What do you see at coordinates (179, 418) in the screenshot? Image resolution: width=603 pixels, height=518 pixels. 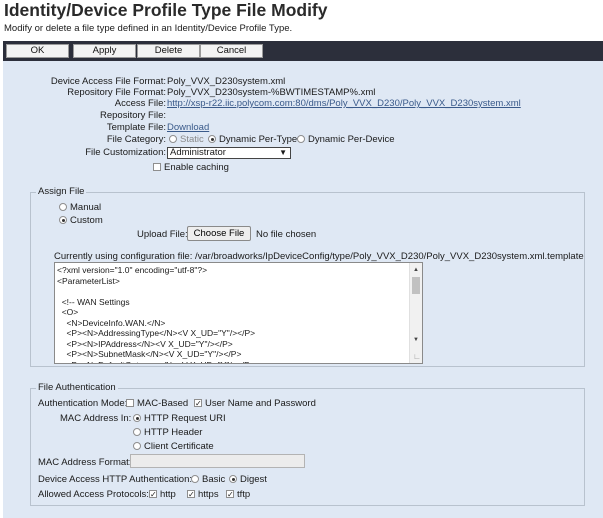 I see `mac-in-http-request-uri: HTTP Request URI` at bounding box center [179, 418].